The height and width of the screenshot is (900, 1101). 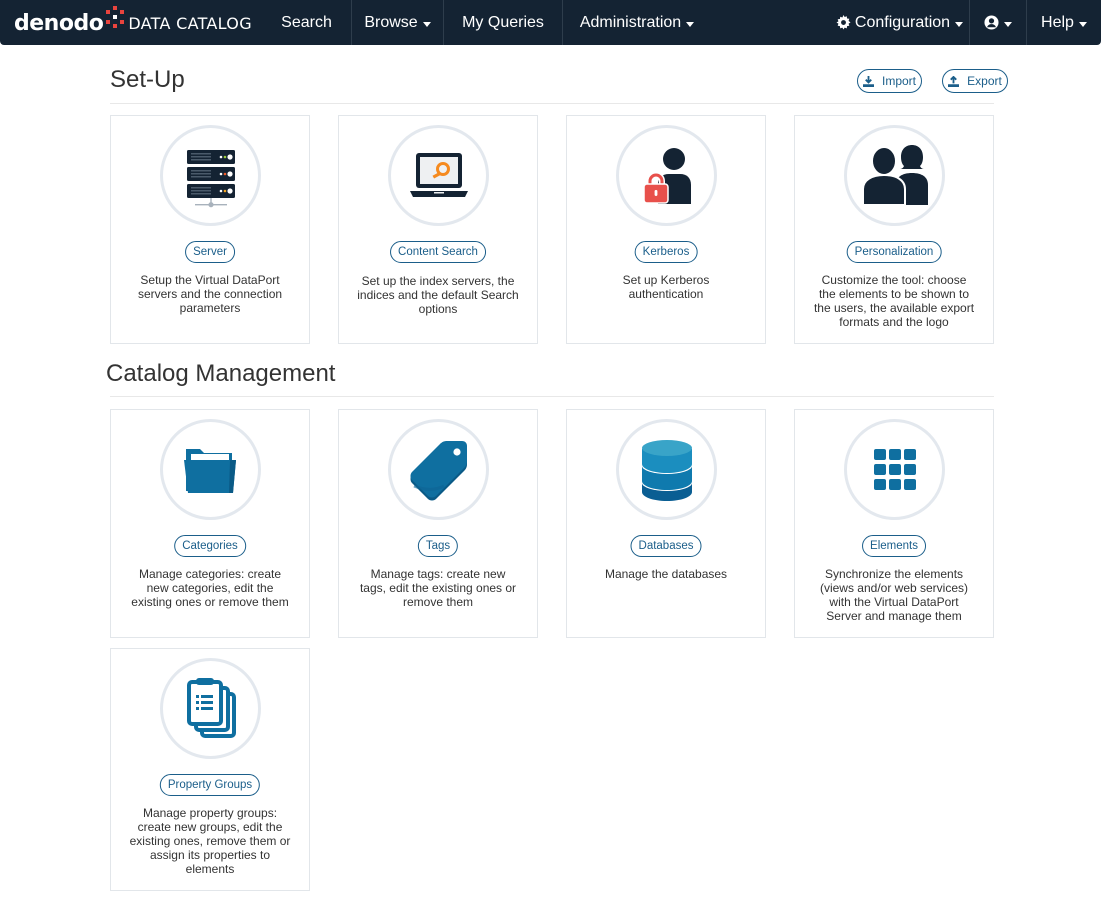 I want to click on download-icon, so click(x=868, y=81).